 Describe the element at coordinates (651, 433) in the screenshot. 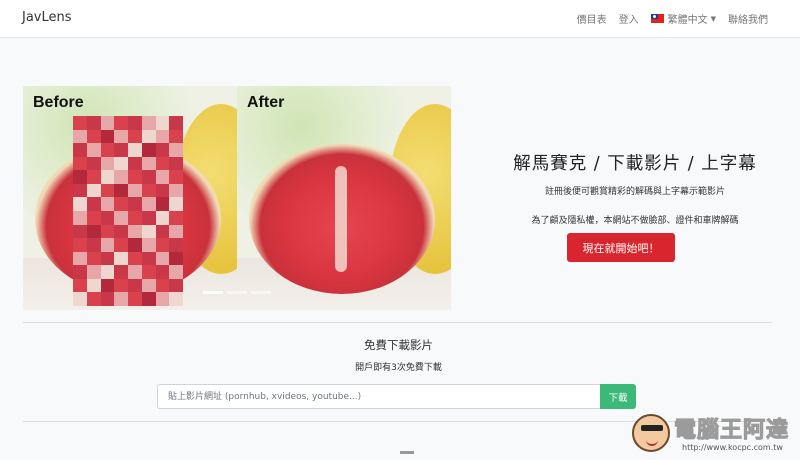

I see `mascot-face-icon` at that location.